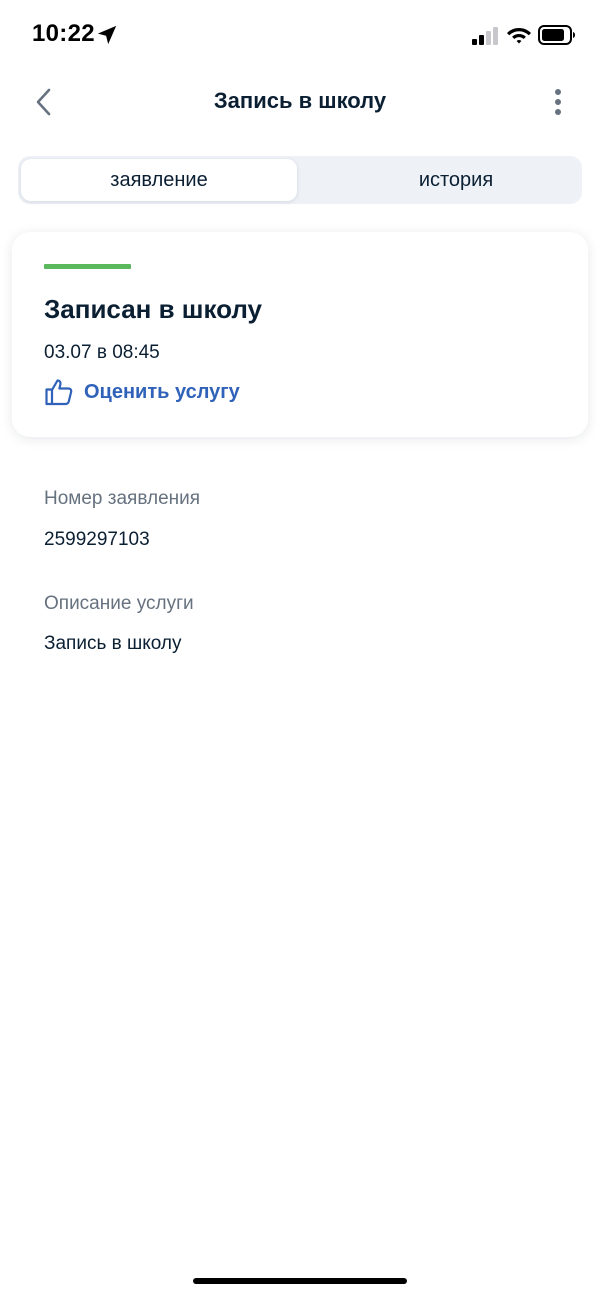  What do you see at coordinates (485, 36) in the screenshot?
I see `cellular-signal-icon` at bounding box center [485, 36].